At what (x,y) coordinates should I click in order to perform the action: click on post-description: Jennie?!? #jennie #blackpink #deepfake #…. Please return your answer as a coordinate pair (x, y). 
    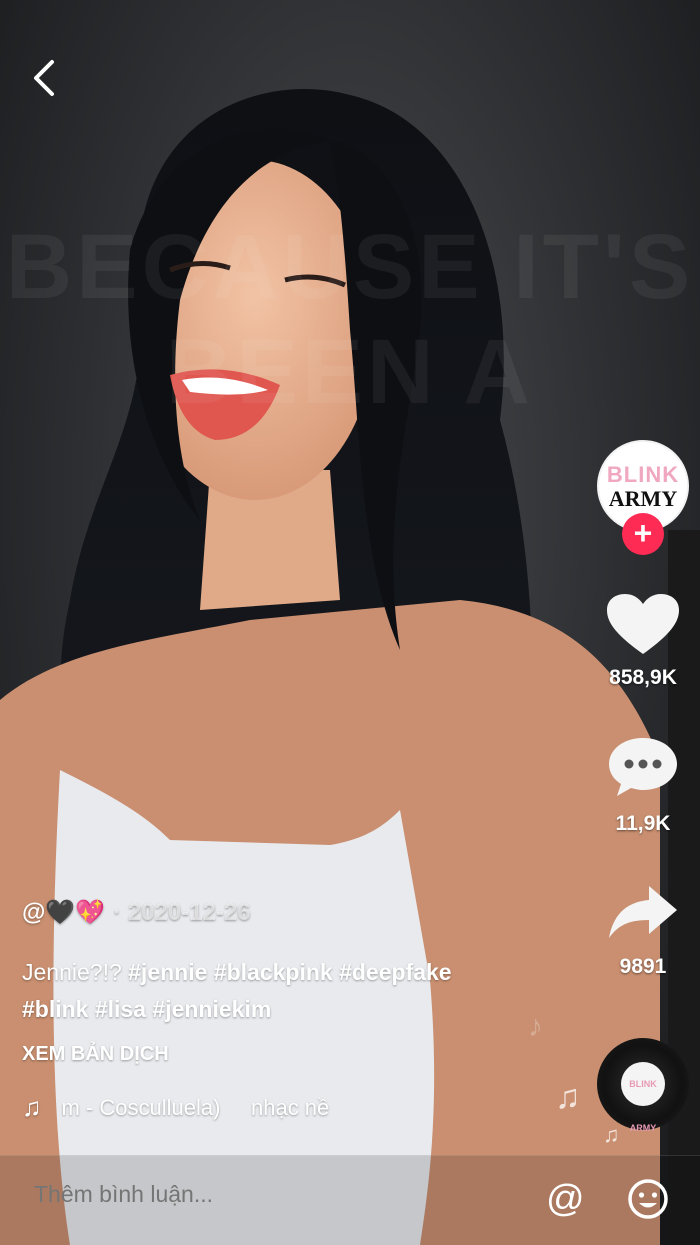
    Looking at the image, I should click on (292, 991).